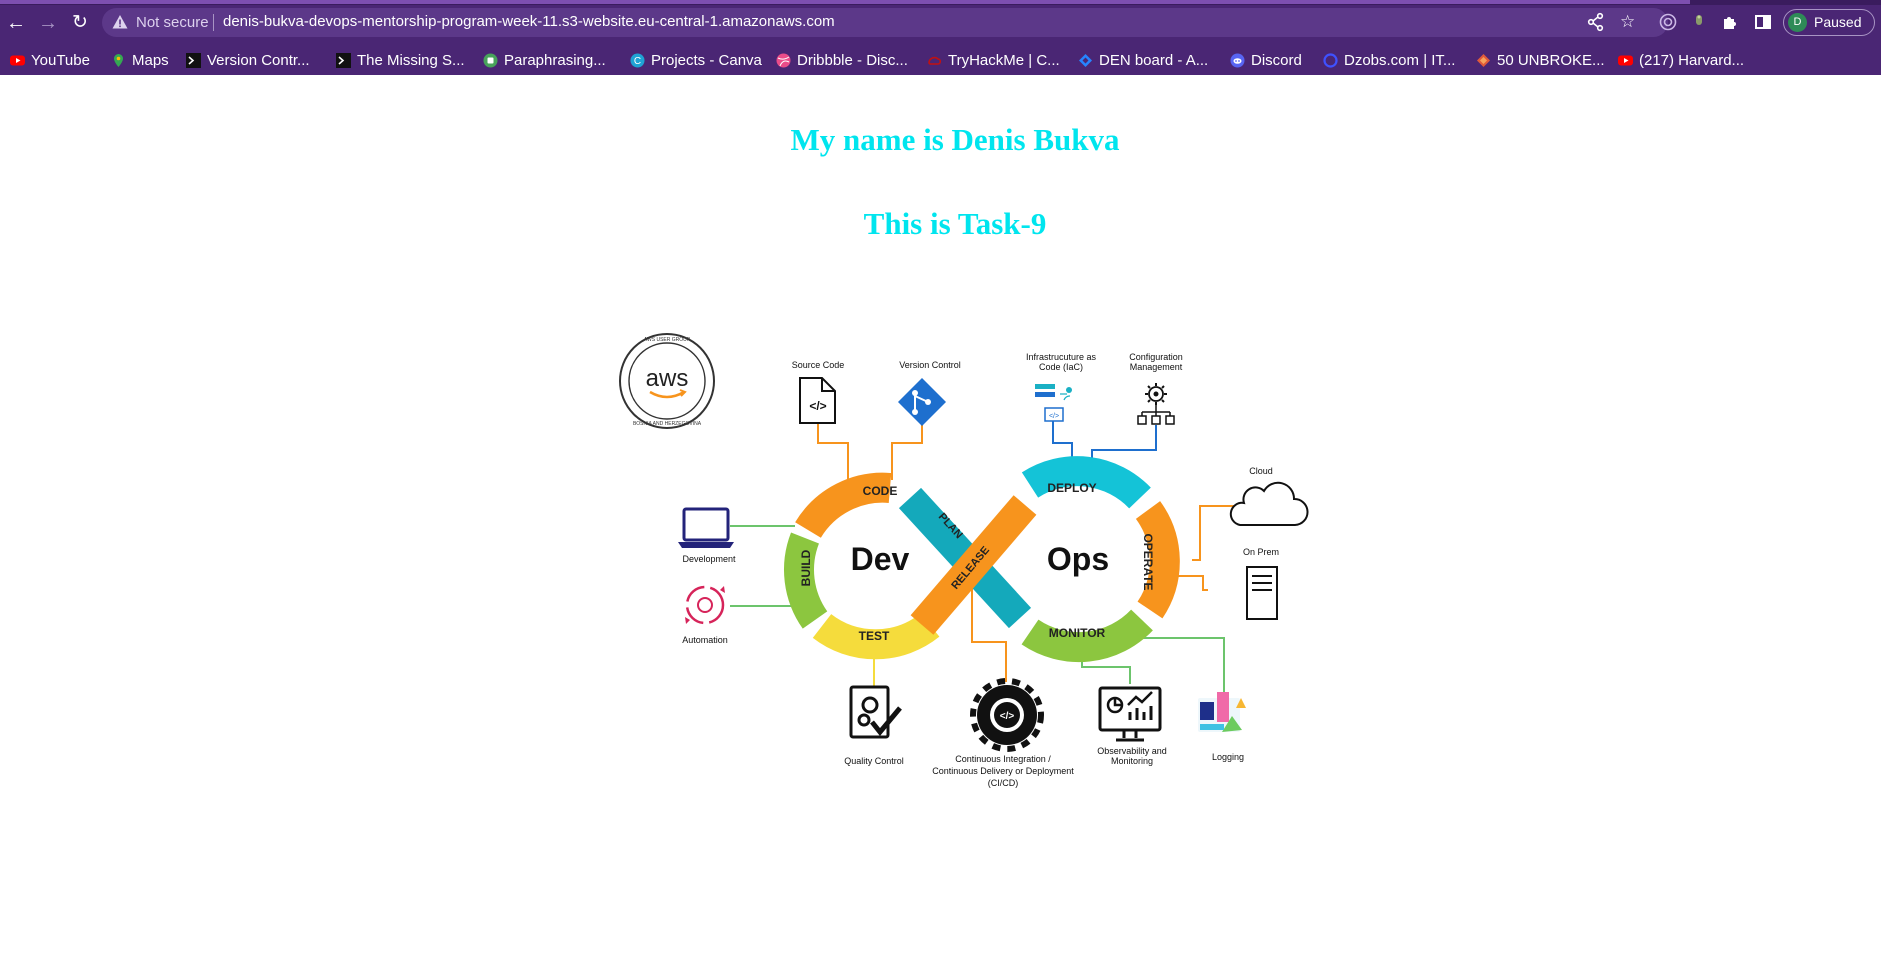  Describe the element at coordinates (705, 605) in the screenshot. I see `automation-icon` at that location.